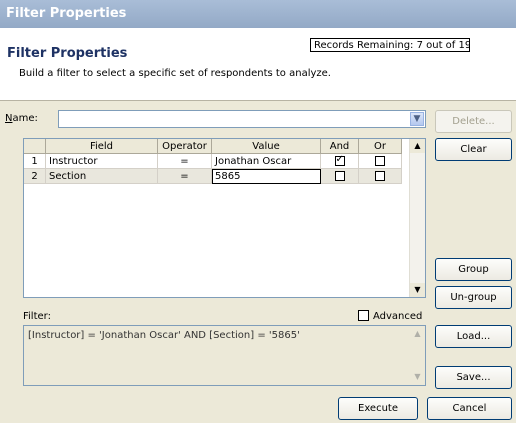  What do you see at coordinates (37, 316) in the screenshot?
I see `filter-label: Filter:` at bounding box center [37, 316].